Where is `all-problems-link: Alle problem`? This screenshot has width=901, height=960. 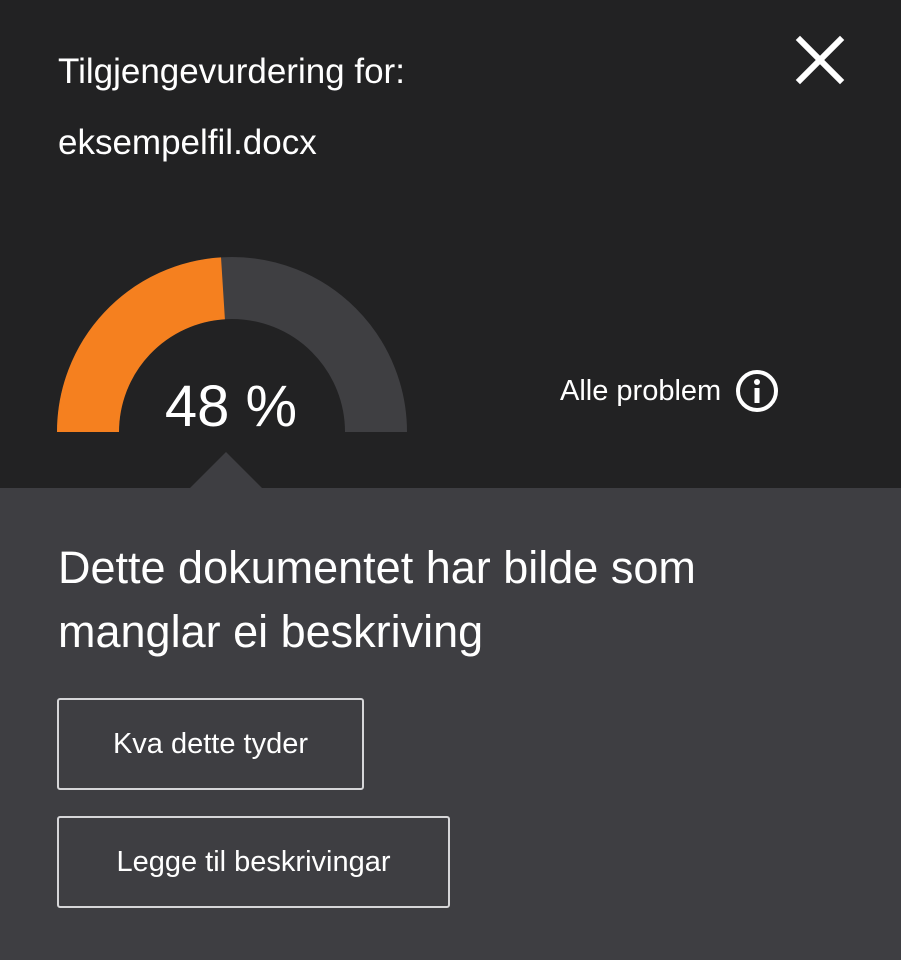 all-problems-link: Alle problem is located at coordinates (669, 391).